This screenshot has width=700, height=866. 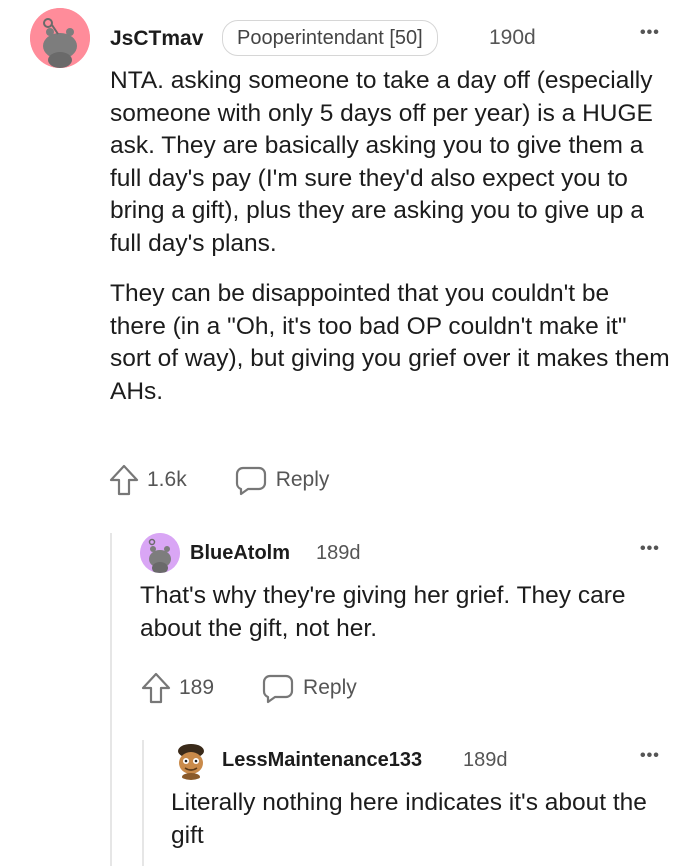 What do you see at coordinates (177, 688) in the screenshot?
I see `upvote-button: 189` at bounding box center [177, 688].